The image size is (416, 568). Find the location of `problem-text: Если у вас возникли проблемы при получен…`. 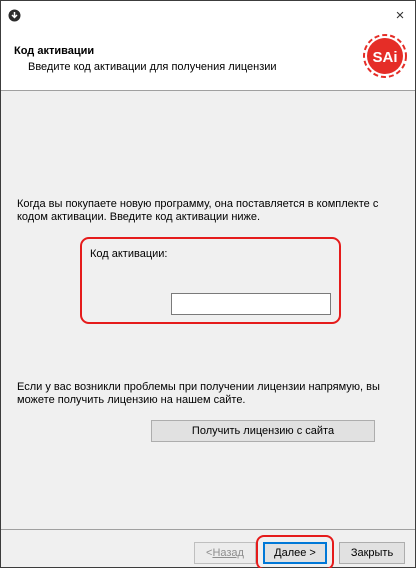

problem-text: Если у вас возникли проблемы при получен… is located at coordinates (198, 393).